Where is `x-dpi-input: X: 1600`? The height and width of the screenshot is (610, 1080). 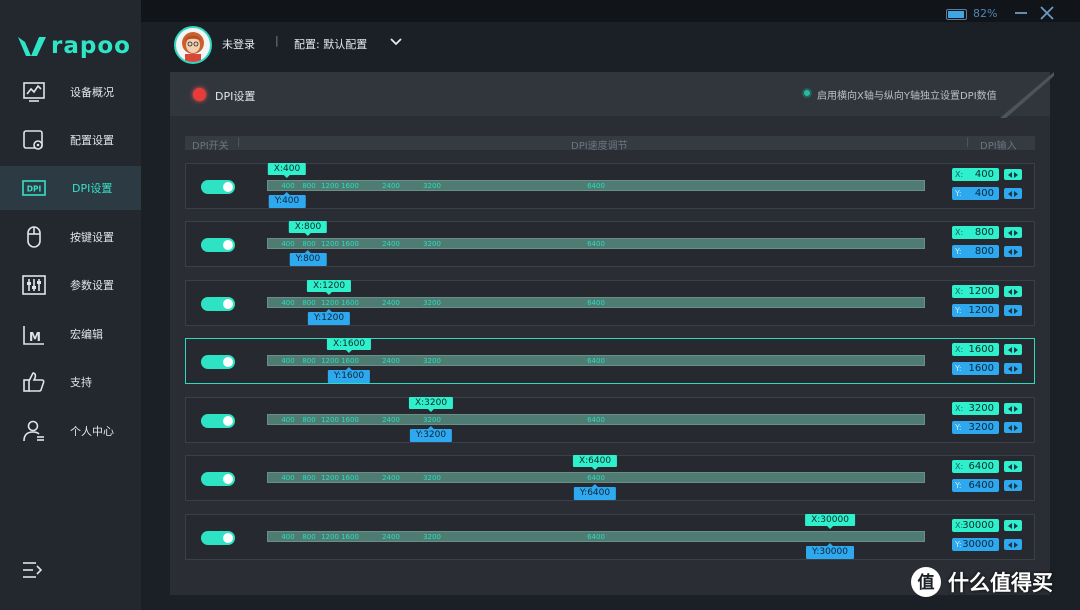
x-dpi-input: X: 1600 is located at coordinates (975, 349).